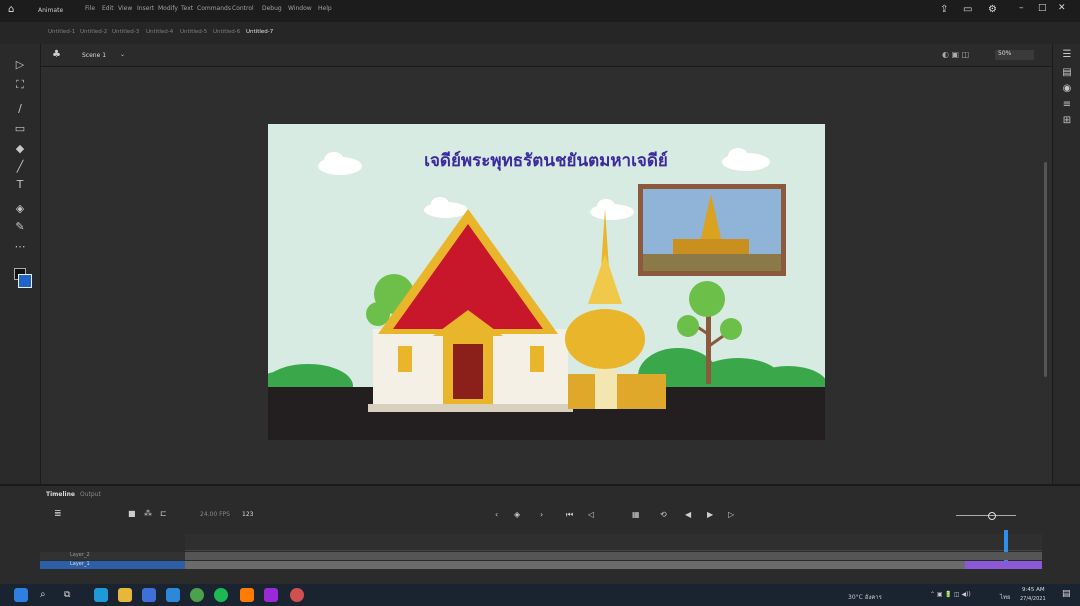 The width and height of the screenshot is (1080, 606). What do you see at coordinates (20, 167) in the screenshot?
I see `line-tool-icon: ╱` at bounding box center [20, 167].